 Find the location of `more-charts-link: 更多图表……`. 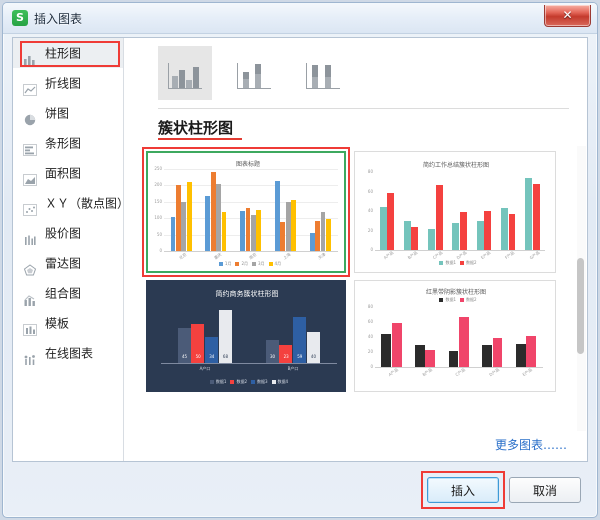

more-charts-link: 更多图表…… is located at coordinates (531, 444).